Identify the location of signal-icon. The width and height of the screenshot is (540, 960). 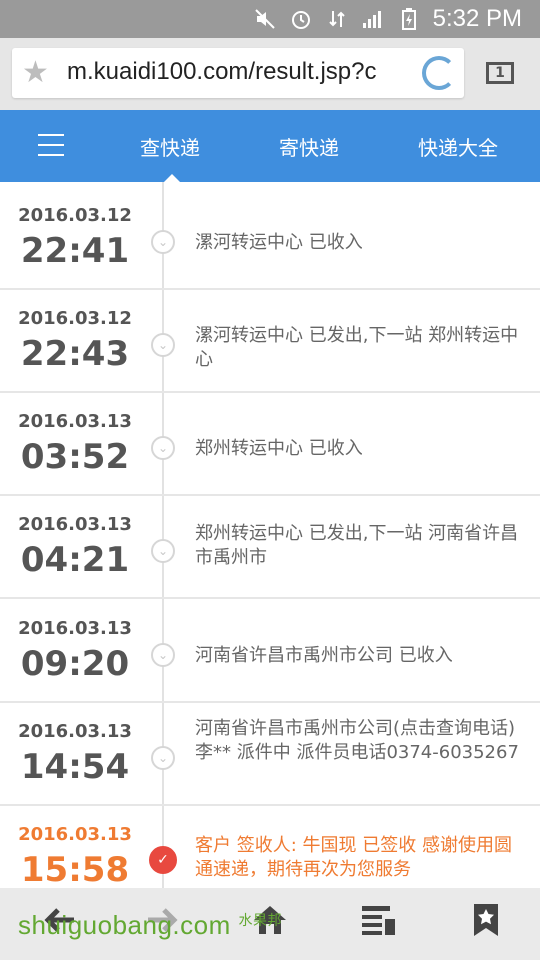
(373, 19).